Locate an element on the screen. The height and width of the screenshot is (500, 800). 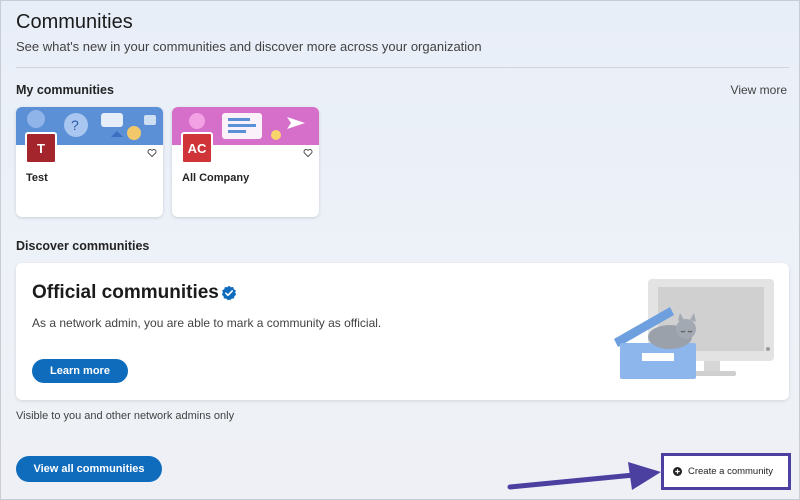
community-name: Test is located at coordinates (37, 178).